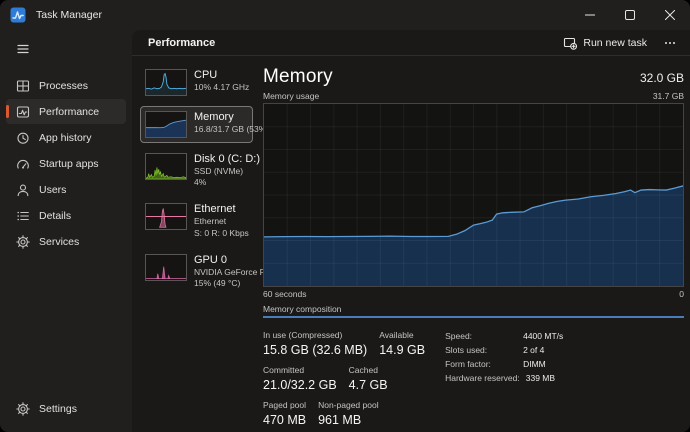 The height and width of the screenshot is (432, 690). I want to click on sidebar-item-app-history: App history, so click(66, 137).